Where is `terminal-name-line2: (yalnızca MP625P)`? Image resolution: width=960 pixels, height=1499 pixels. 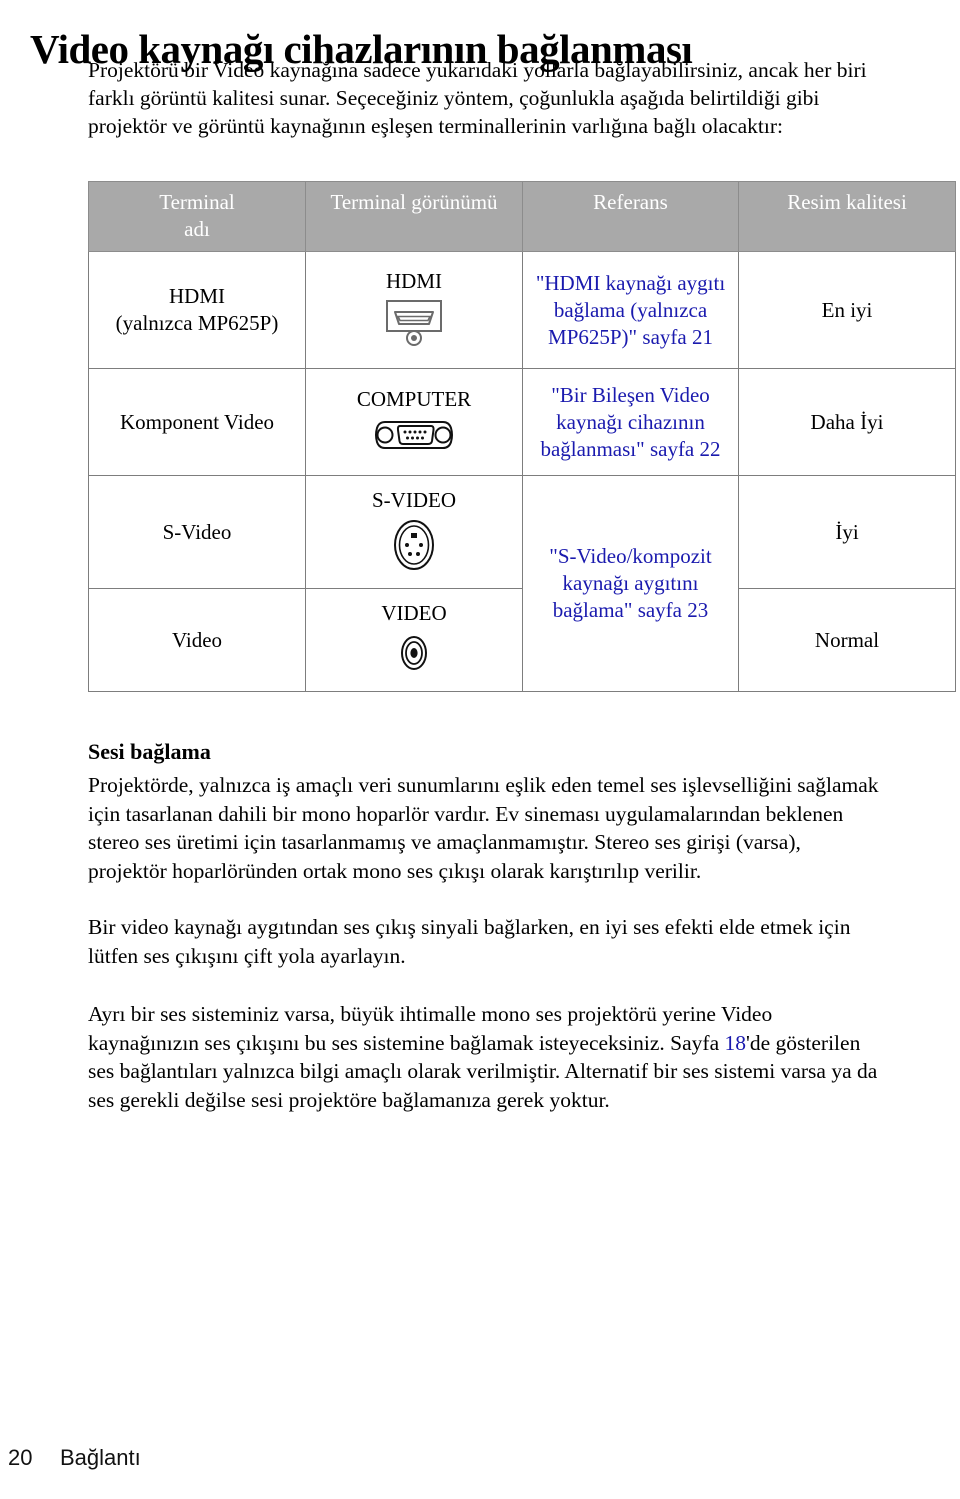
terminal-name-line2: (yalnızca MP625P) is located at coordinates (197, 323).